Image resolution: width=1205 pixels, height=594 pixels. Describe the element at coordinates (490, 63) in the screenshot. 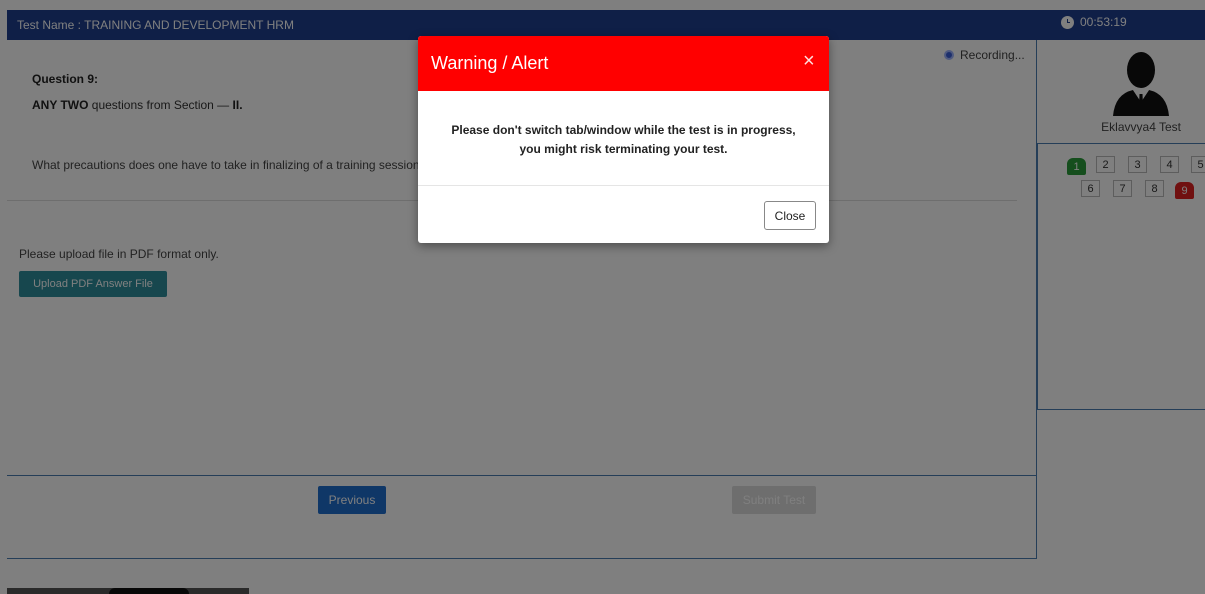

I see `modal-title: Warning / Alert` at that location.